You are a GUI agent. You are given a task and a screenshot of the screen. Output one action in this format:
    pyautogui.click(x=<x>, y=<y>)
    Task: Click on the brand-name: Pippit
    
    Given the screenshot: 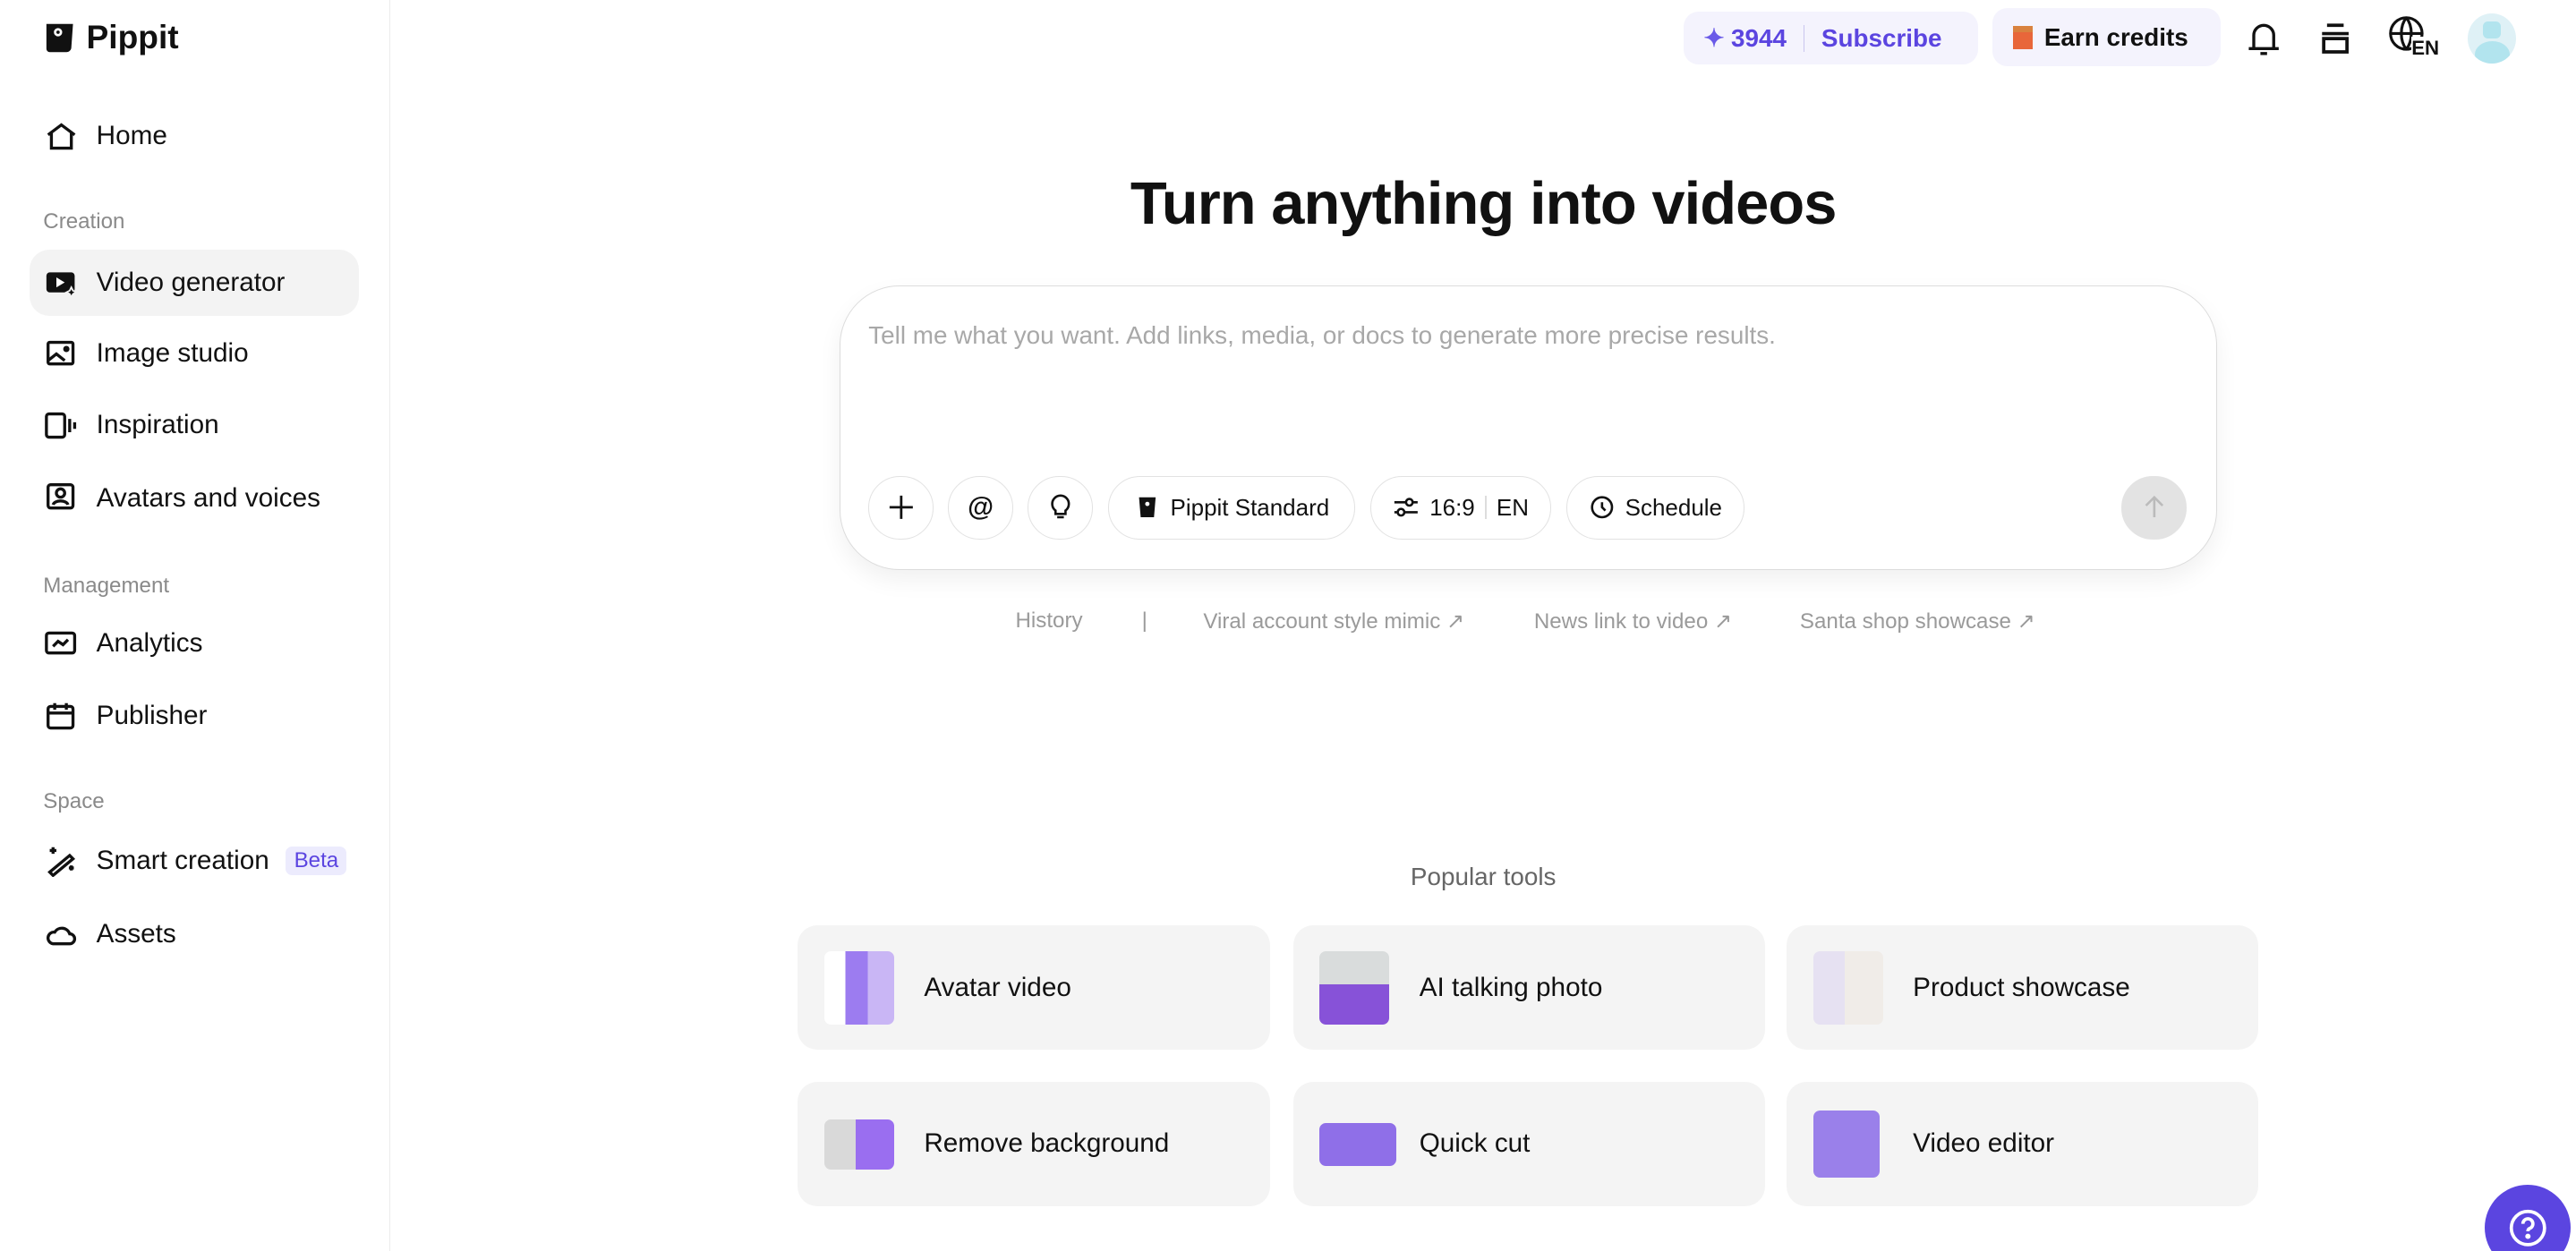 What is the action you would take?
    pyautogui.click(x=132, y=37)
    